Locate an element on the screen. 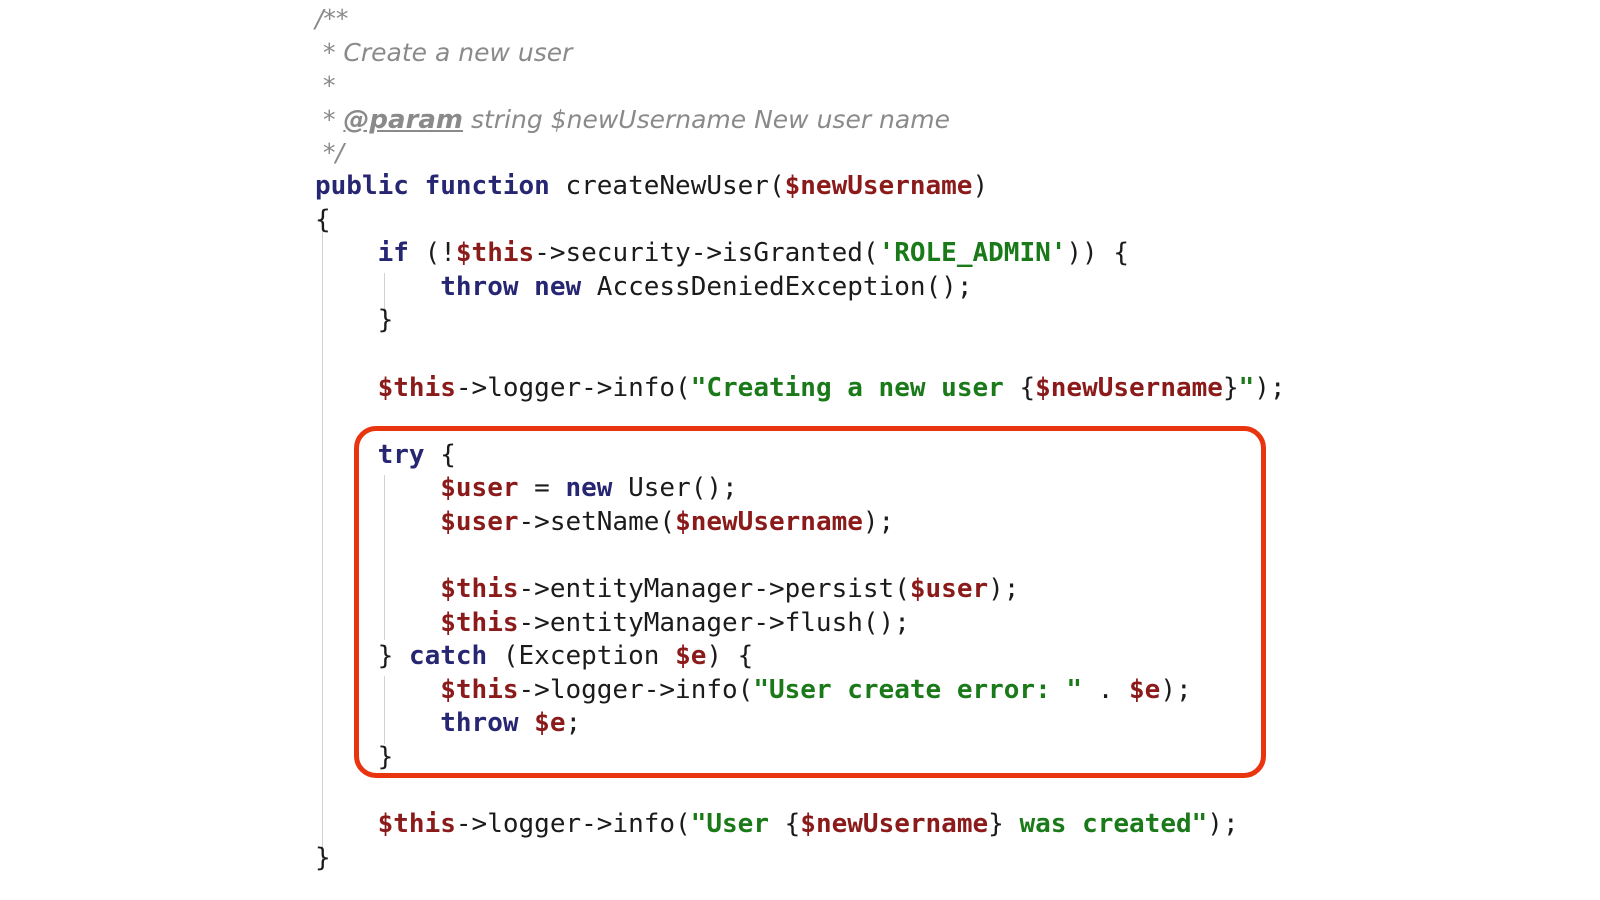 The width and height of the screenshot is (1600, 900). code-token-cmt: string $newUsername New user name is located at coordinates (706, 119).